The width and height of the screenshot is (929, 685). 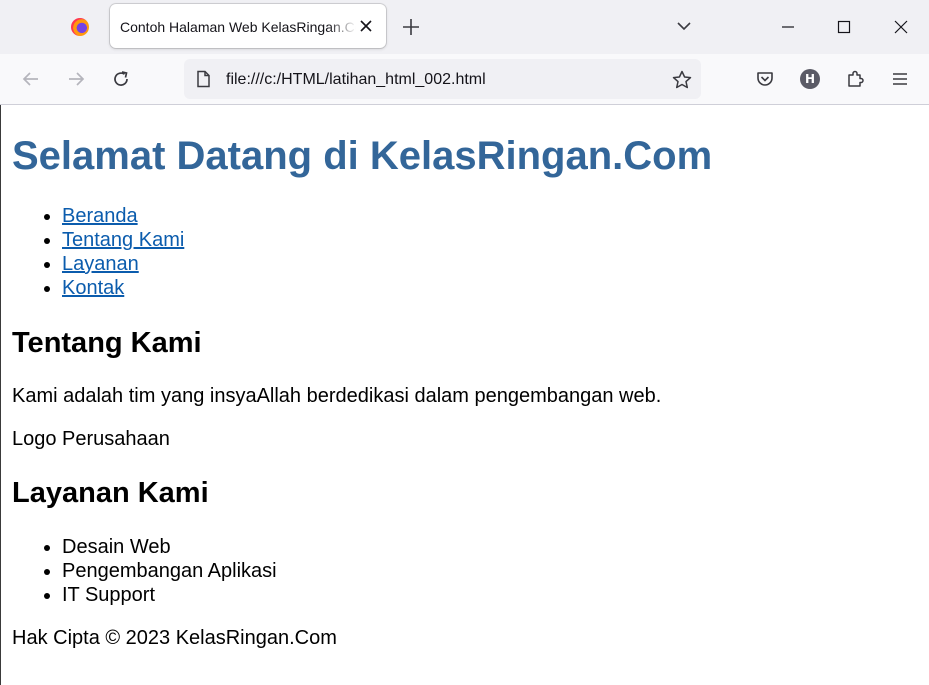 I want to click on close-window-icon, so click(x=901, y=27).